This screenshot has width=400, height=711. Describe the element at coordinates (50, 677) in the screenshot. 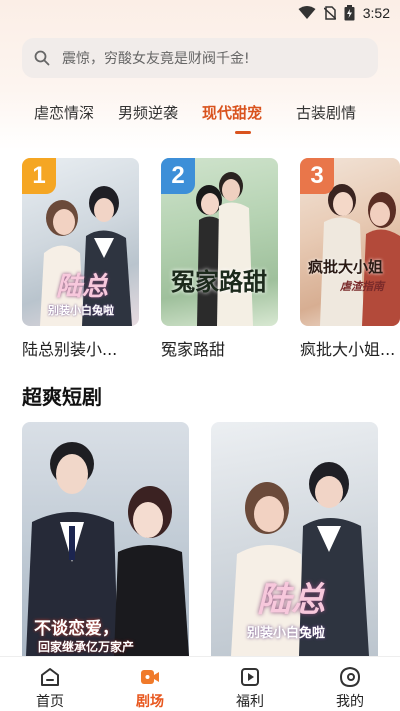

I see `home-icon` at that location.